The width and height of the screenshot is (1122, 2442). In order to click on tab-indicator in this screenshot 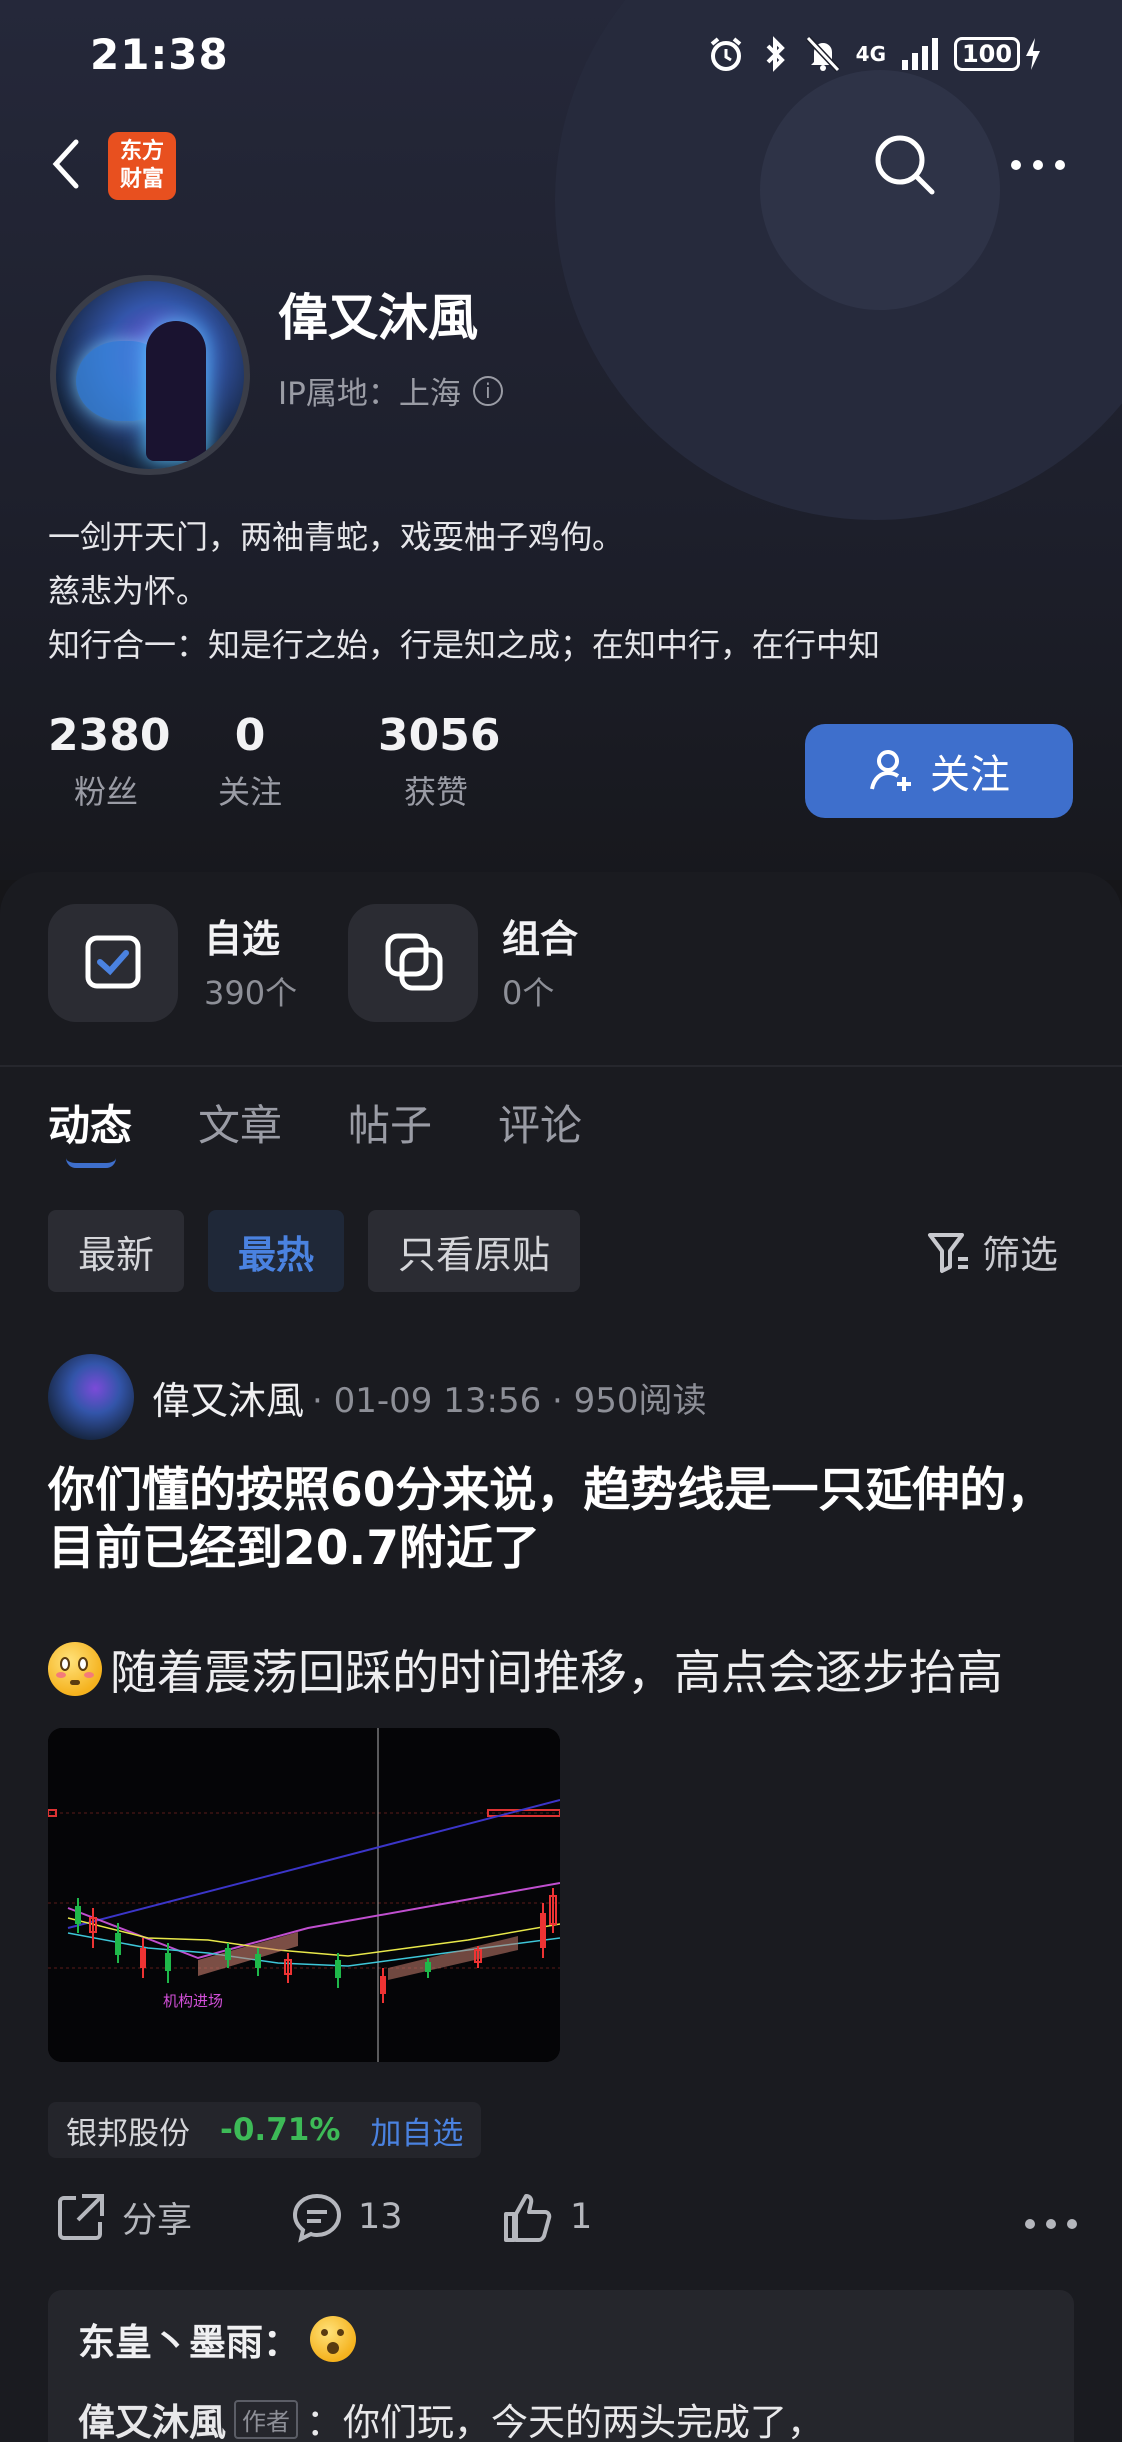, I will do `click(91, 1163)`.